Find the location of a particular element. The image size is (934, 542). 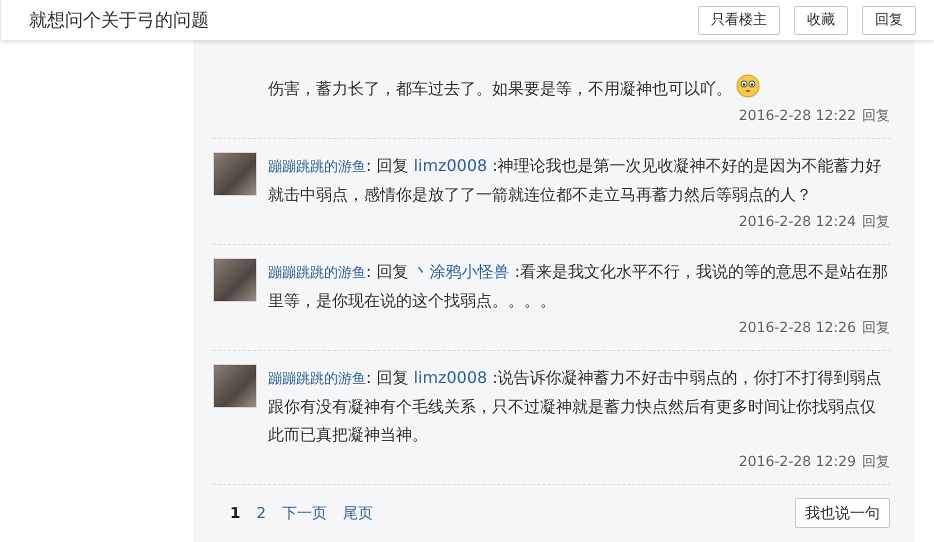

thread-title: 就想问个关于弓的问题 is located at coordinates (119, 20).